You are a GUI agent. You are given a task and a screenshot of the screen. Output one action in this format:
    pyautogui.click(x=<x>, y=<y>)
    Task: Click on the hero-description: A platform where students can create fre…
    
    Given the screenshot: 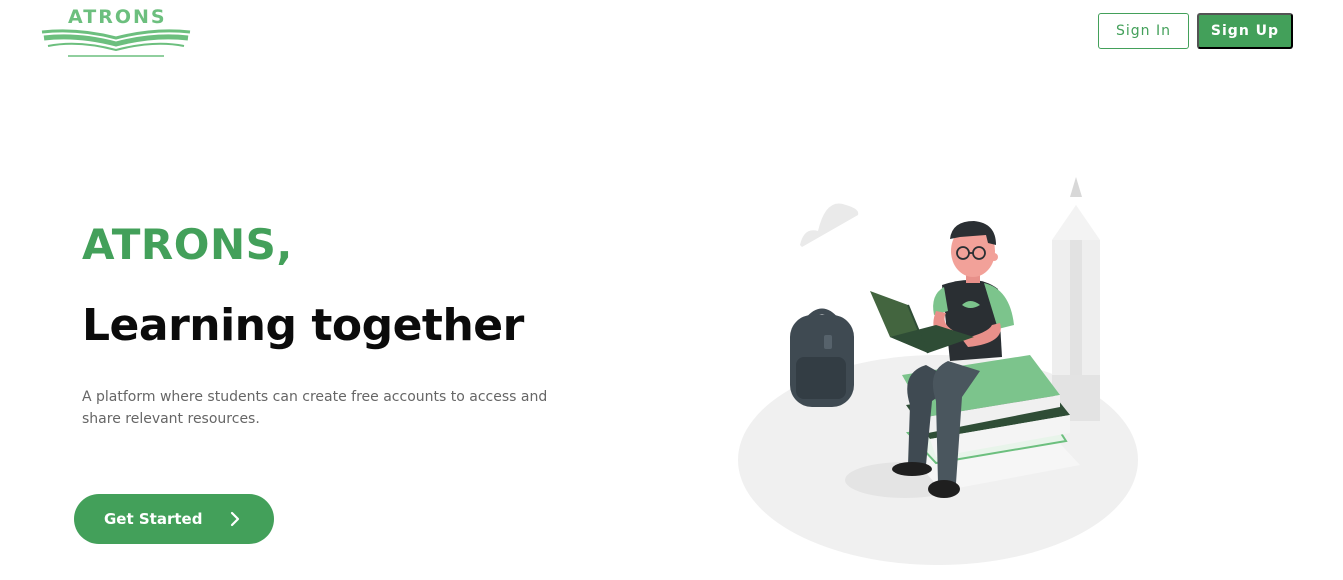 What is the action you would take?
    pyautogui.click(x=315, y=408)
    